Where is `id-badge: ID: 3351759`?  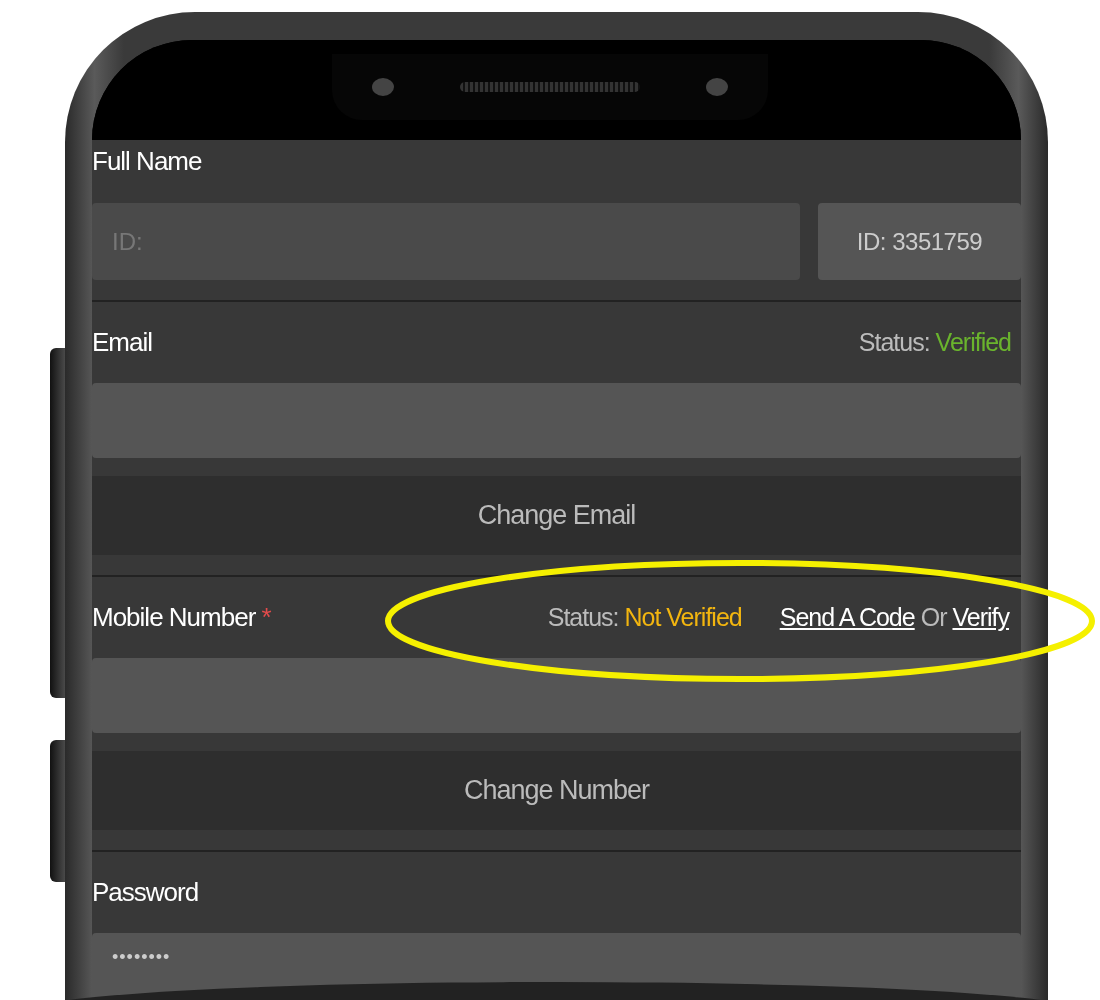
id-badge: ID: 3351759 is located at coordinates (919, 241).